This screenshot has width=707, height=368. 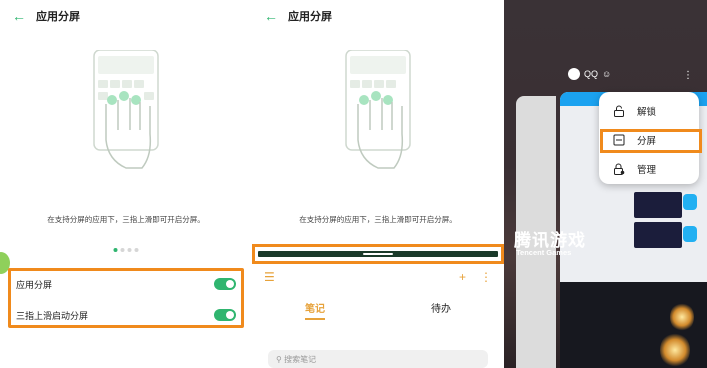 I want to click on penguin-icon: ☺, so click(x=607, y=74).